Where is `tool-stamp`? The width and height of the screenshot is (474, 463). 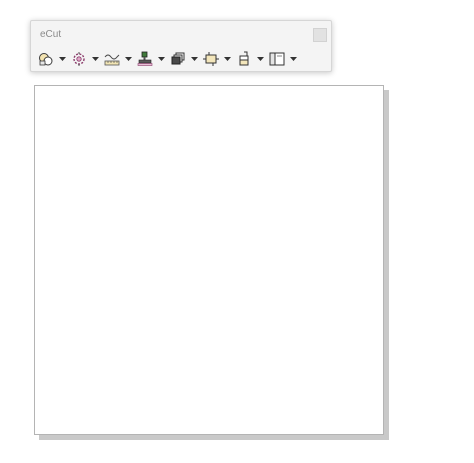
tool-stamp is located at coordinates (152, 59).